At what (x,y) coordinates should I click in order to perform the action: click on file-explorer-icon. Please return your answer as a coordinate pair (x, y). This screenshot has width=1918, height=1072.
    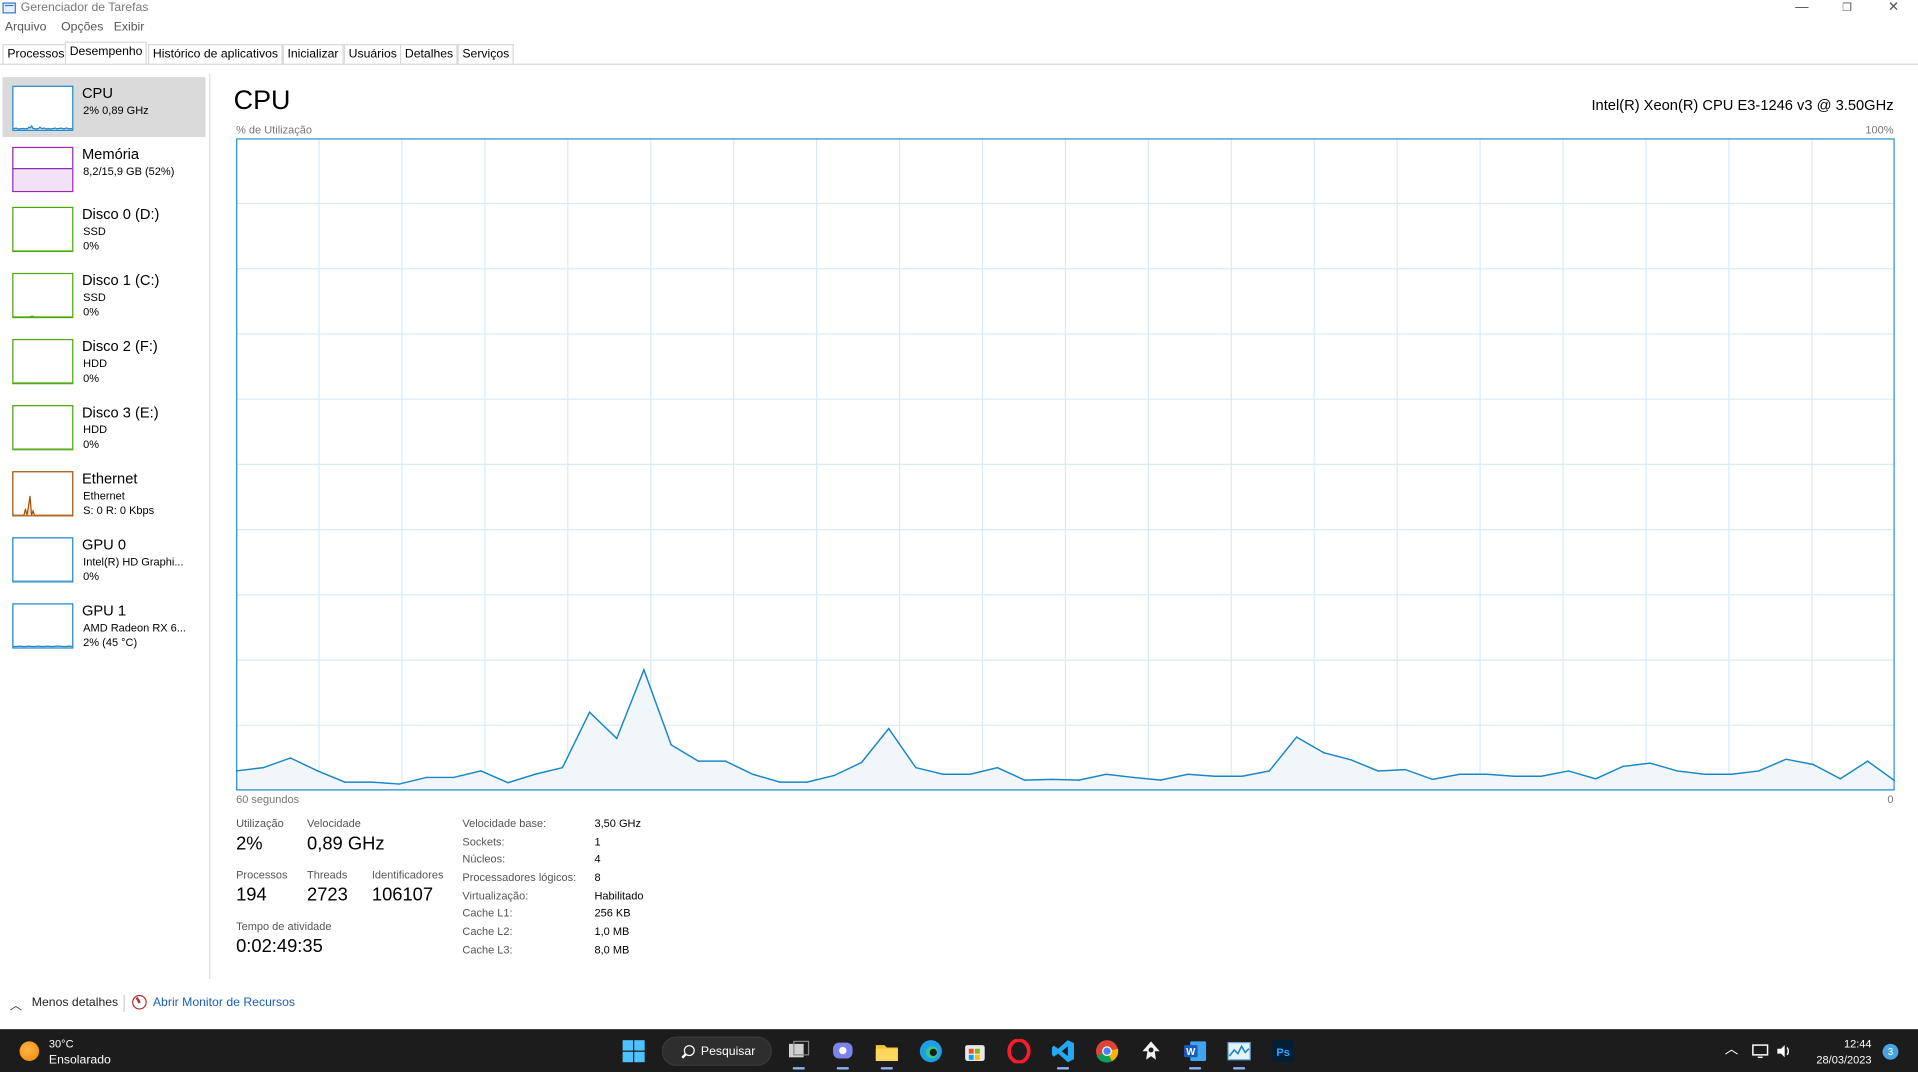
    Looking at the image, I should click on (887, 1051).